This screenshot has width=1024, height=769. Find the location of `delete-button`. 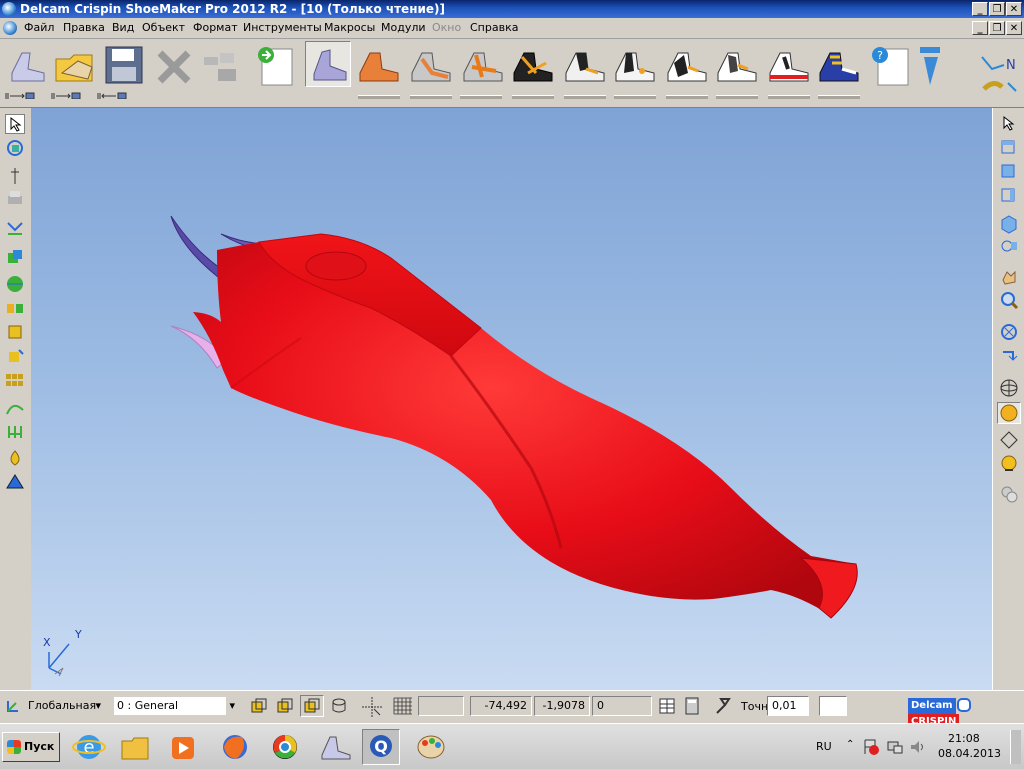

delete-button is located at coordinates (175, 66).